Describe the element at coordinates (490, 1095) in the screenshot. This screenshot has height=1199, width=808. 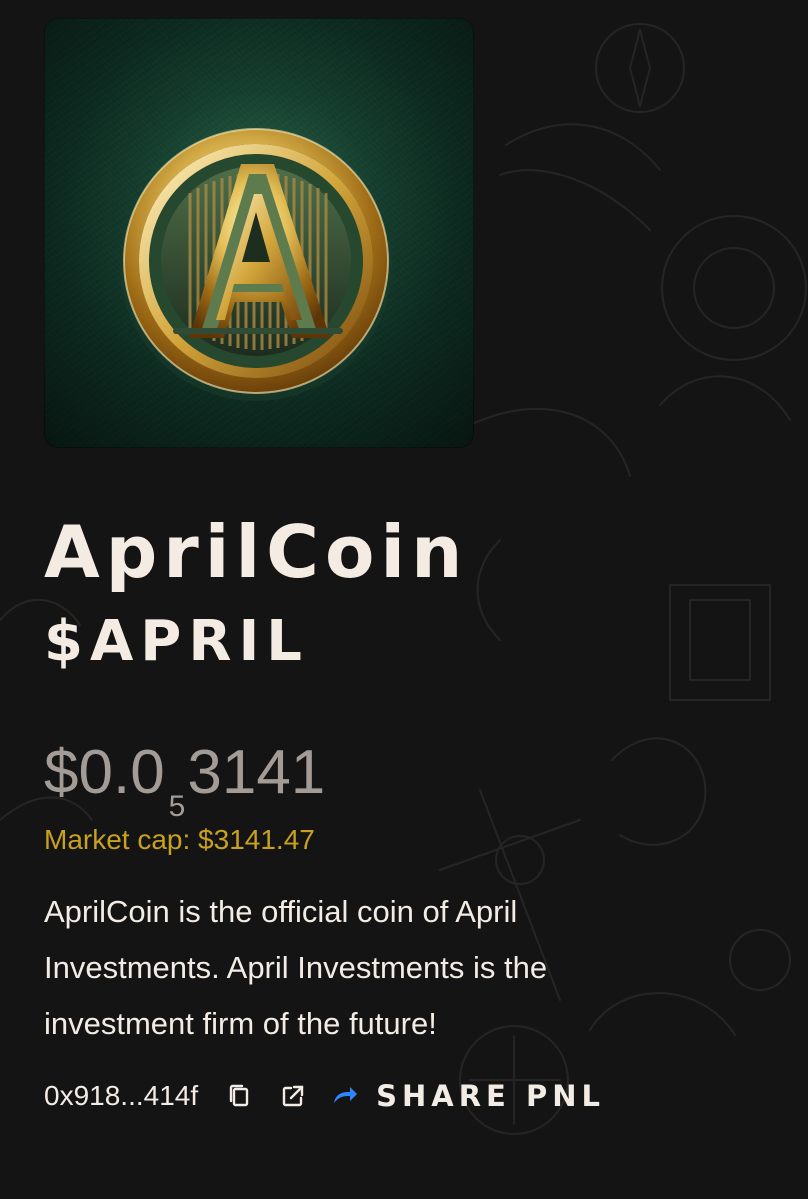
I see `share-pnl-label: SHARE PNL` at that location.